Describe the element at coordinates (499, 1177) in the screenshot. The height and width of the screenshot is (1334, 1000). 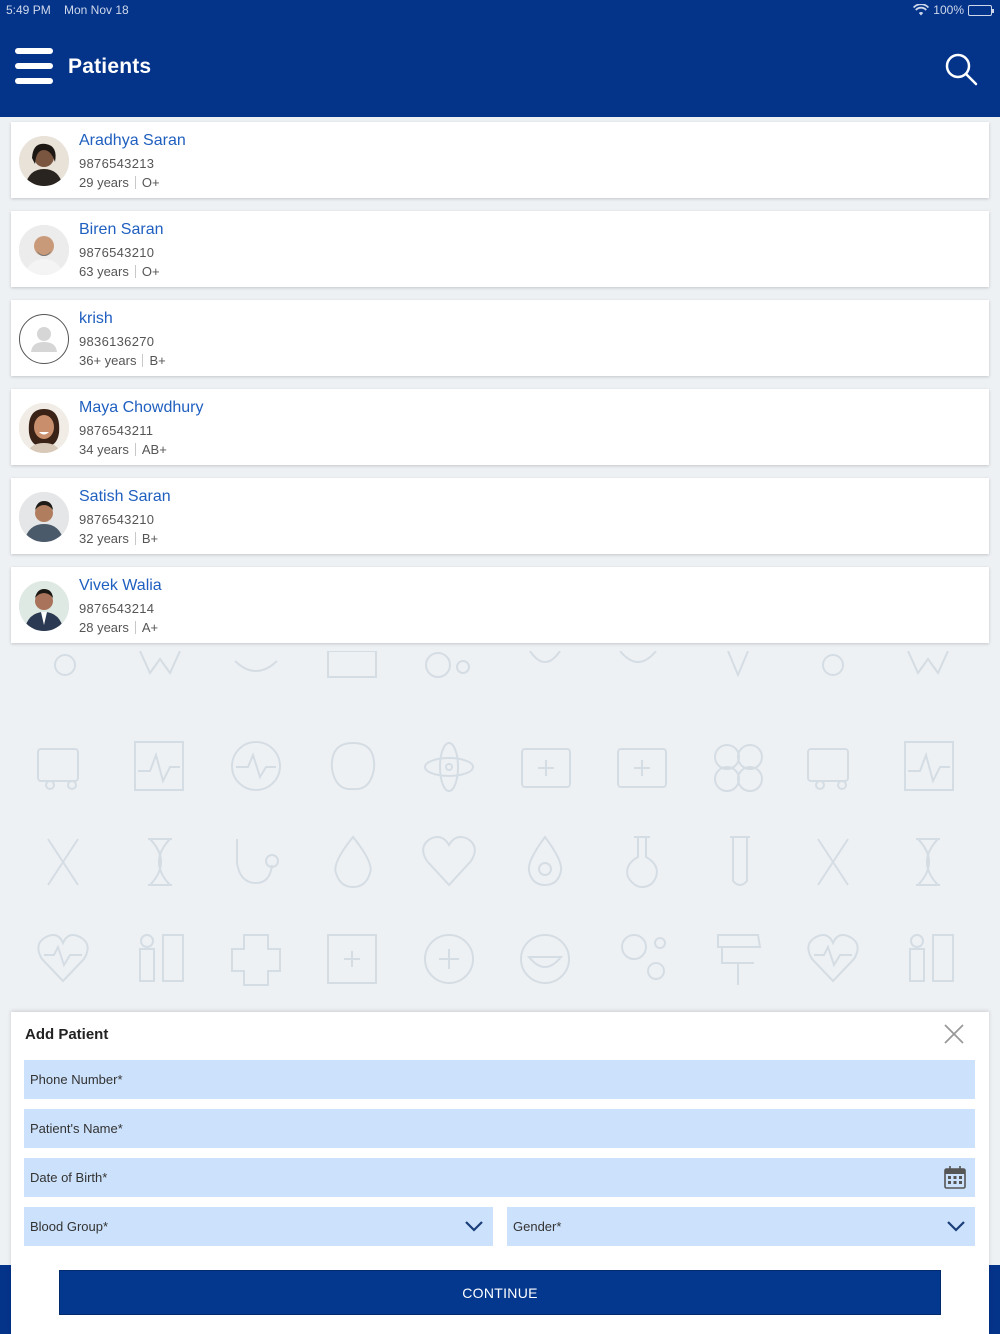
I see `date-of-birth-field: Date of Birth*` at that location.